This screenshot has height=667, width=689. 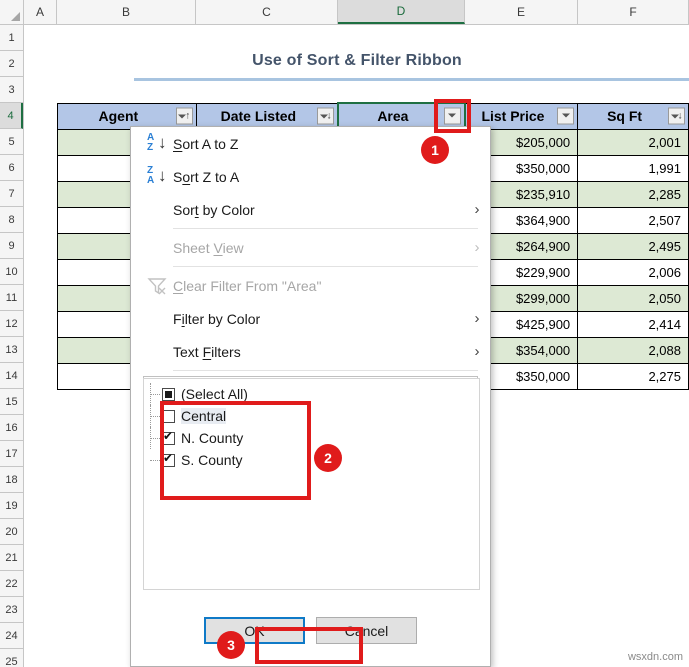 I want to click on checkbox-n-county, so click(x=168, y=437).